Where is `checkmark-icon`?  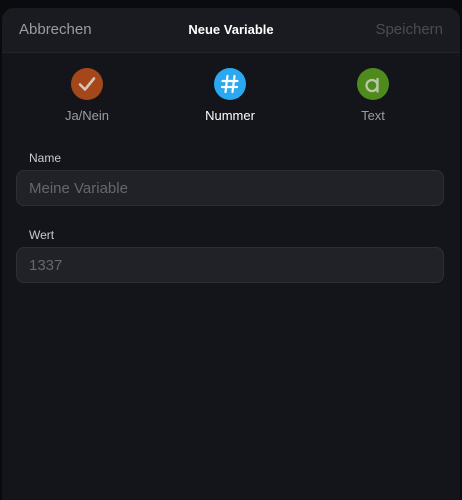 checkmark-icon is located at coordinates (87, 84).